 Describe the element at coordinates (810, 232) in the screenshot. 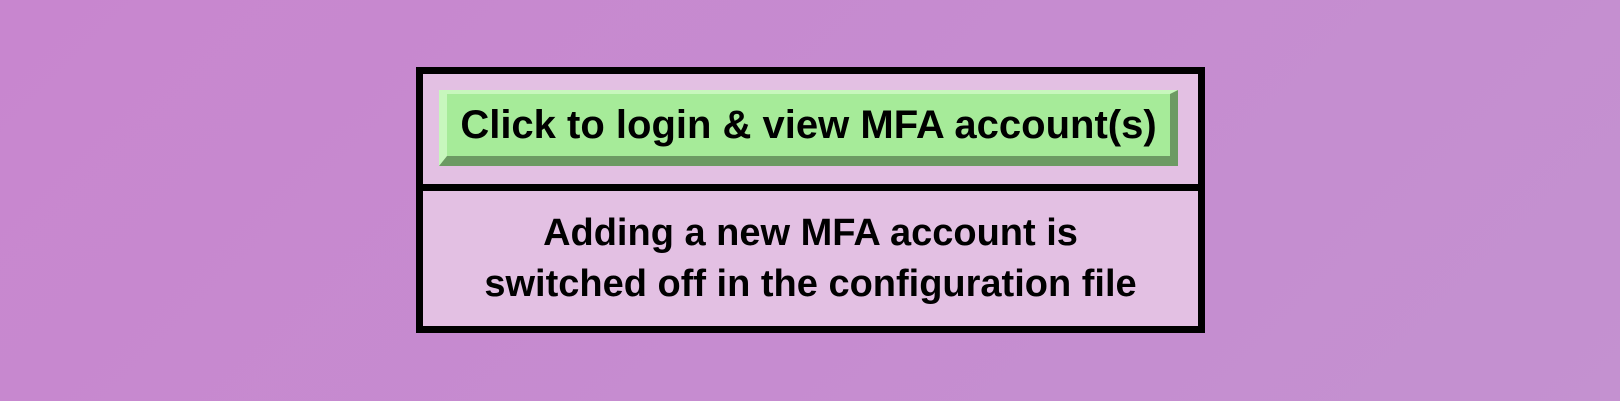

I see `notice-line-1: Adding a new MFA account is` at that location.